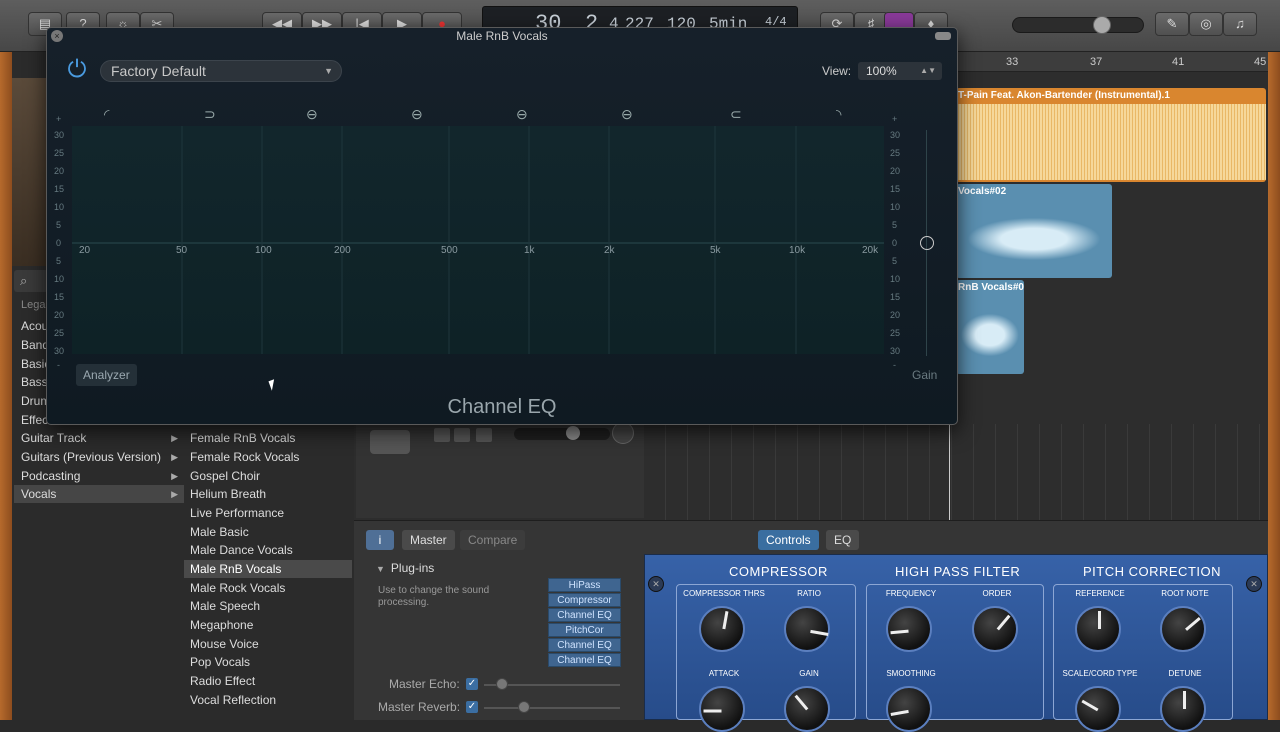 This screenshot has width=1280, height=732. I want to click on library-search-icon: ⌕, so click(31, 281).